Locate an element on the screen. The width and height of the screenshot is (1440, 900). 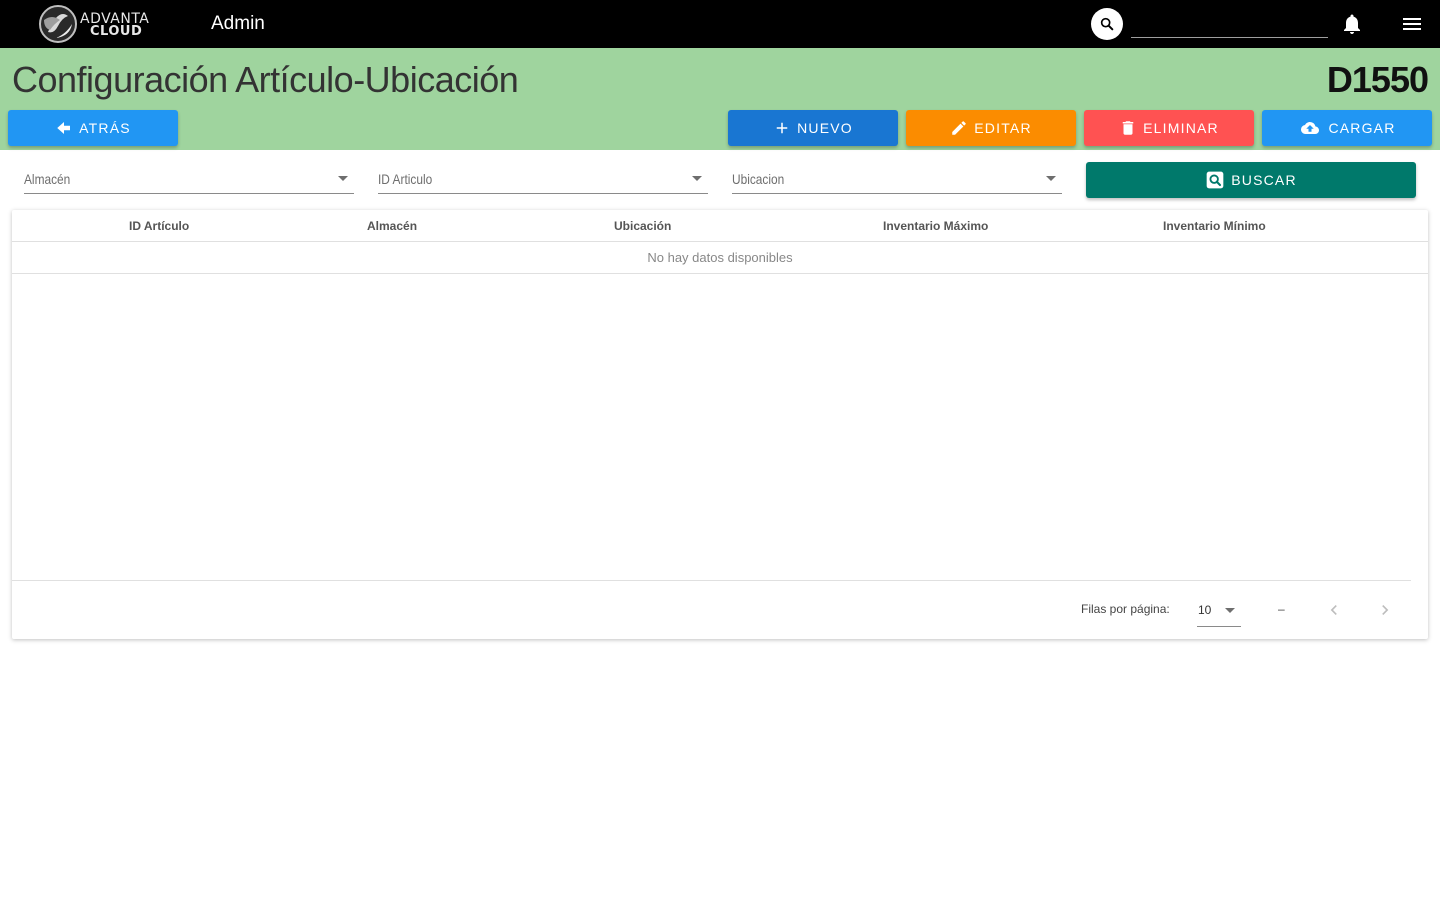
app-title: Admin is located at coordinates (238, 23).